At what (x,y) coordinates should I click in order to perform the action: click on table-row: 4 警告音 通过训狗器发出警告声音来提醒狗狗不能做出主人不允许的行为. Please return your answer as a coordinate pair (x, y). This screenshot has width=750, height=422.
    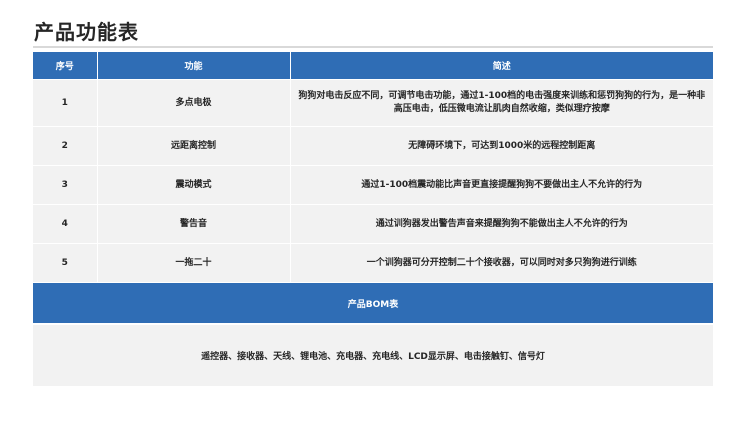
    Looking at the image, I should click on (373, 224).